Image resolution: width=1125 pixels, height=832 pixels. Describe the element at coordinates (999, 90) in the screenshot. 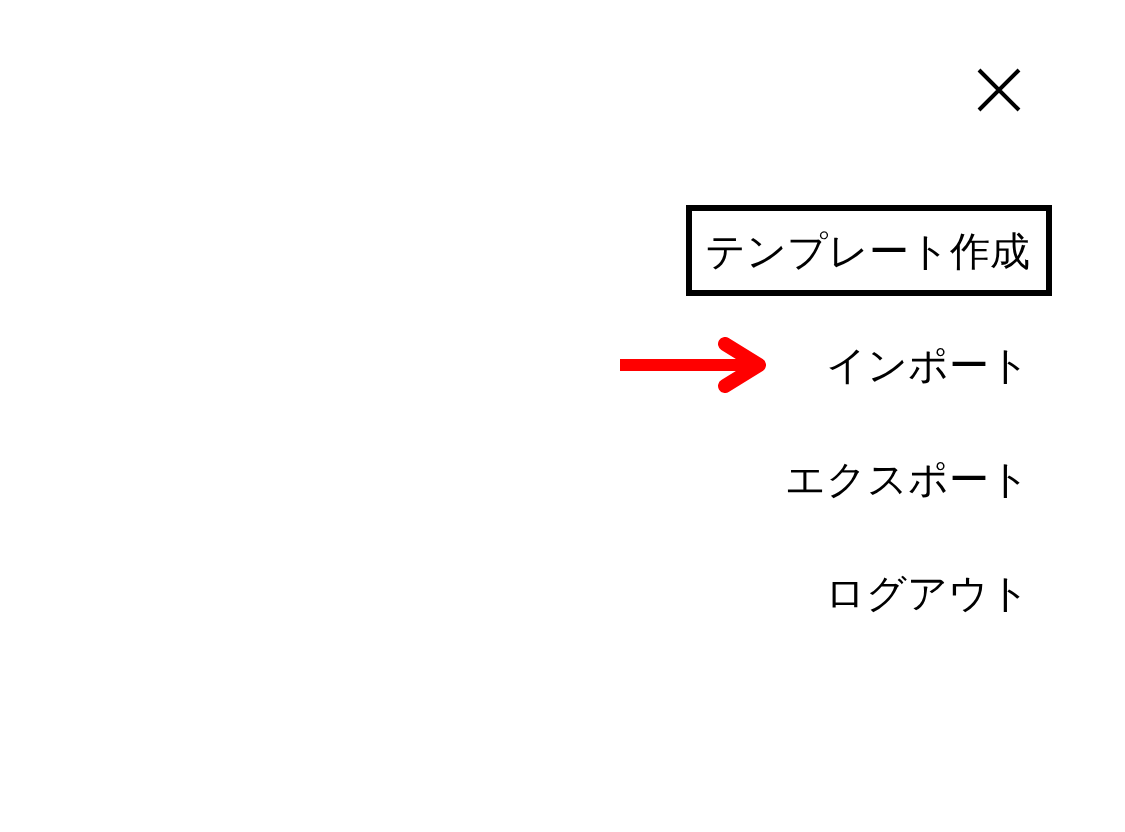

I see `close-icon` at that location.